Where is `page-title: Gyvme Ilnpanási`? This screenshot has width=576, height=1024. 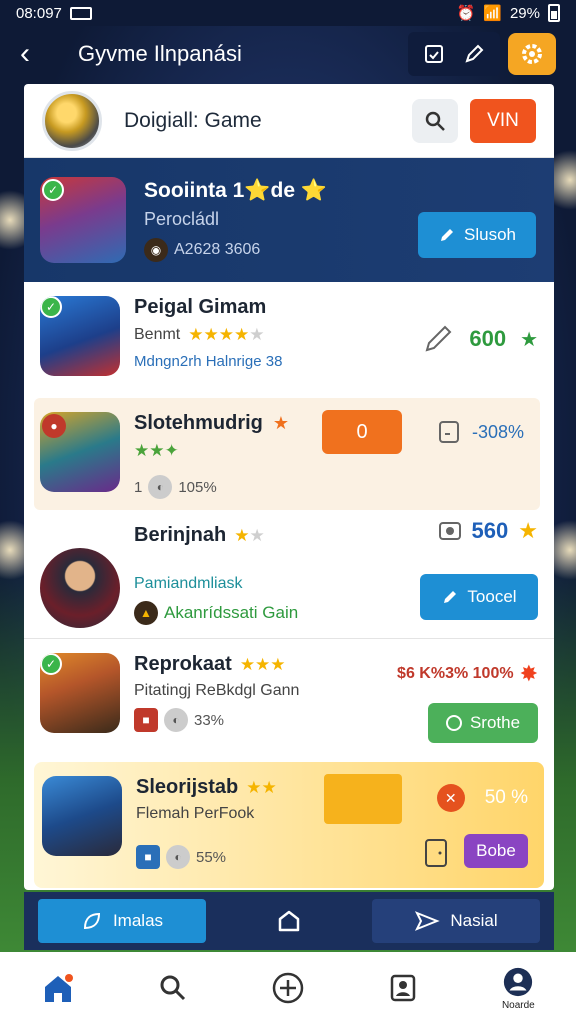
page-title: Gyvme Ilnpanási is located at coordinates (160, 53).